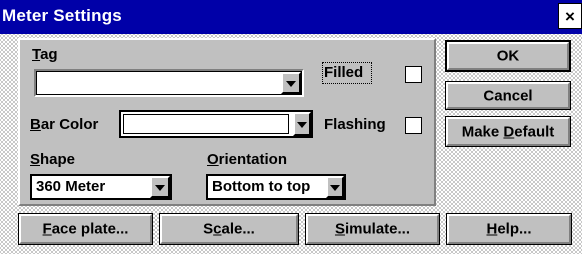  I want to click on bar-color-combobox, so click(216, 124).